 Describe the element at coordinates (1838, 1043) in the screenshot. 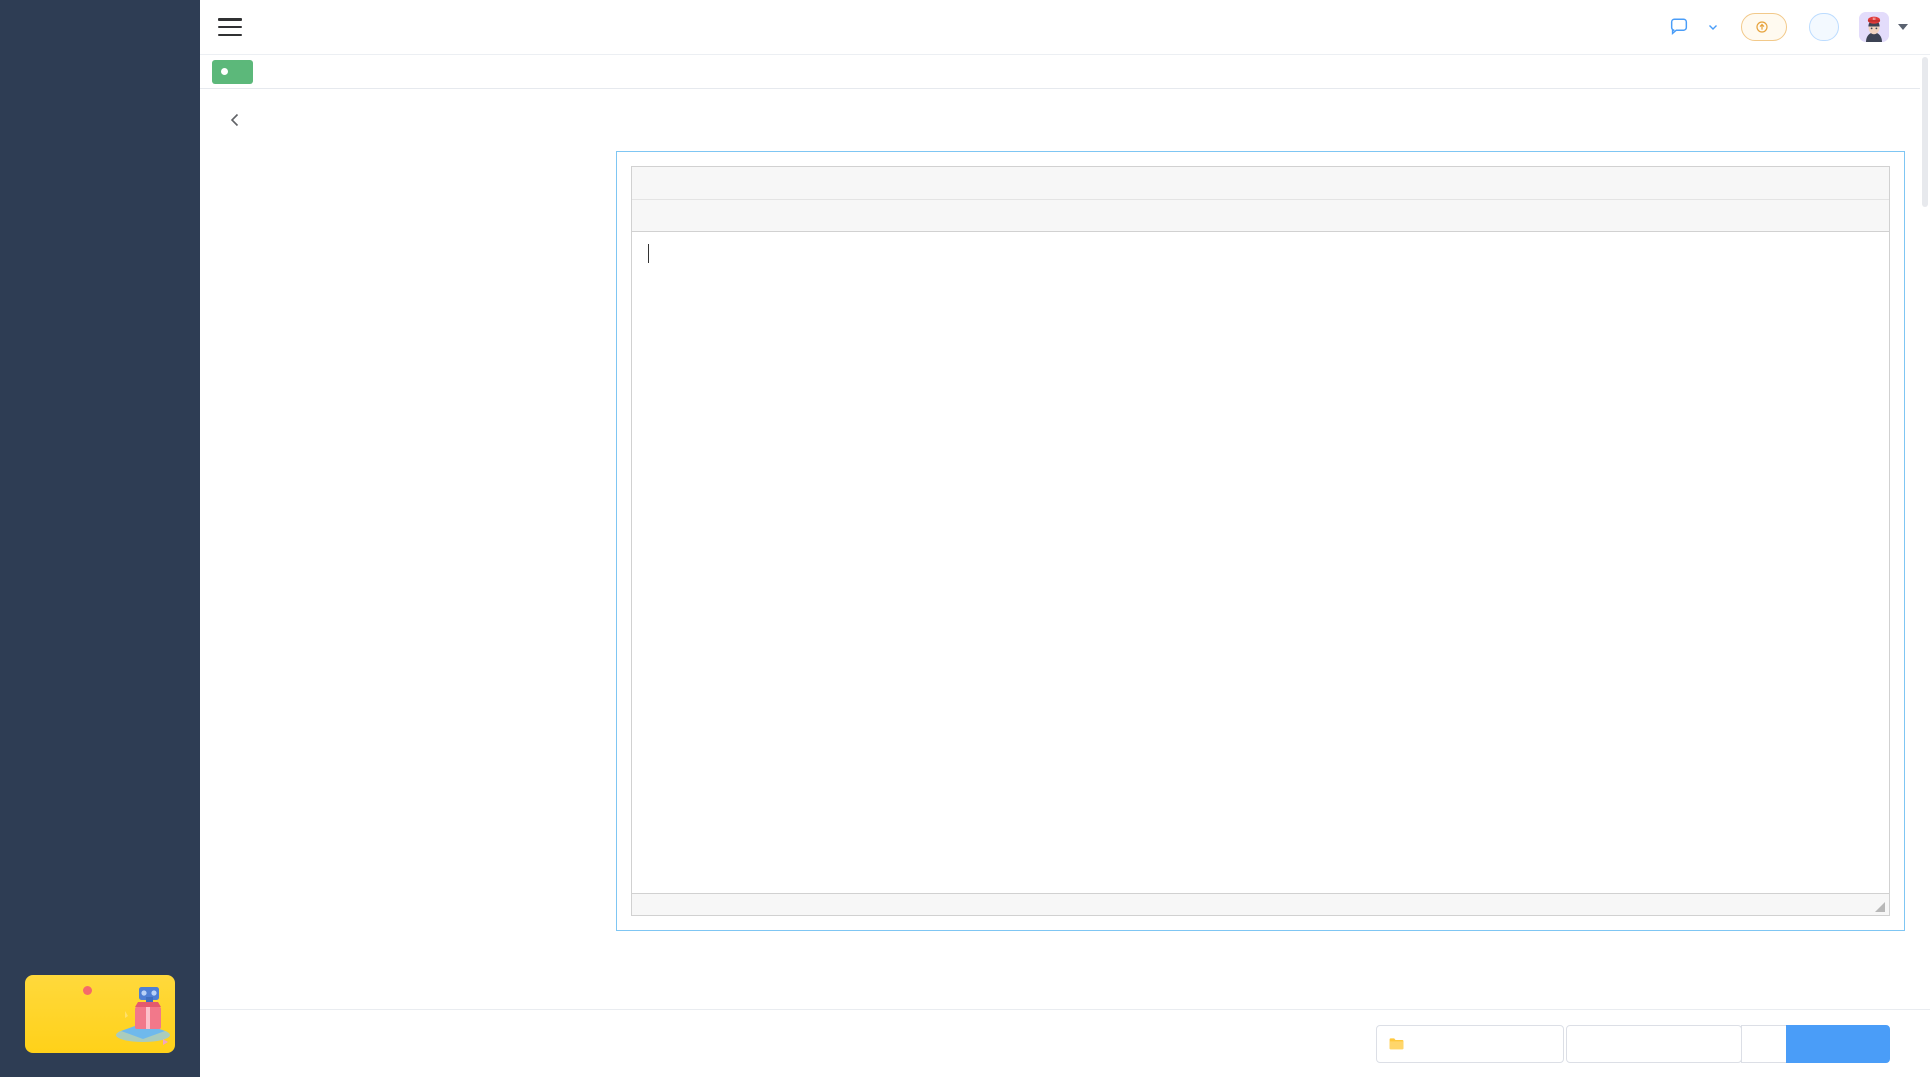

I see `save-button` at that location.